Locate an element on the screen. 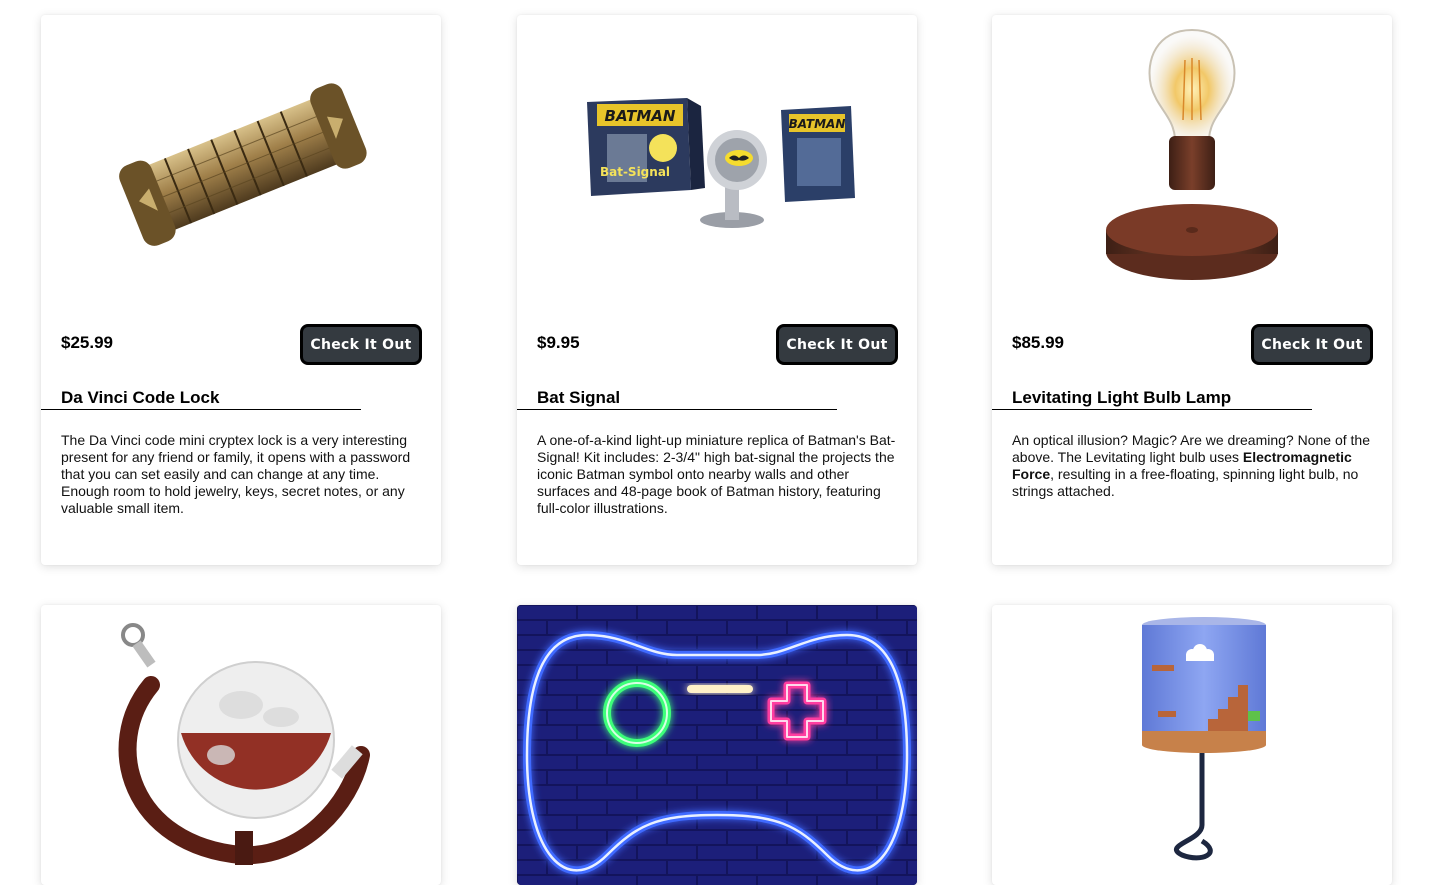  book-title-text: BATMAN is located at coordinates (817, 124).